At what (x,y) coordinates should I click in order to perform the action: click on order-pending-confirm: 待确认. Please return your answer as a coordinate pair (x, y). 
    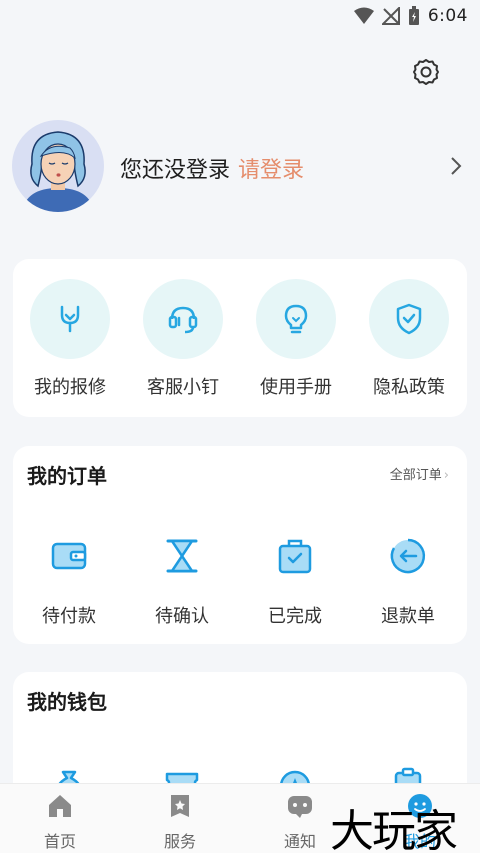
    Looking at the image, I should click on (182, 582).